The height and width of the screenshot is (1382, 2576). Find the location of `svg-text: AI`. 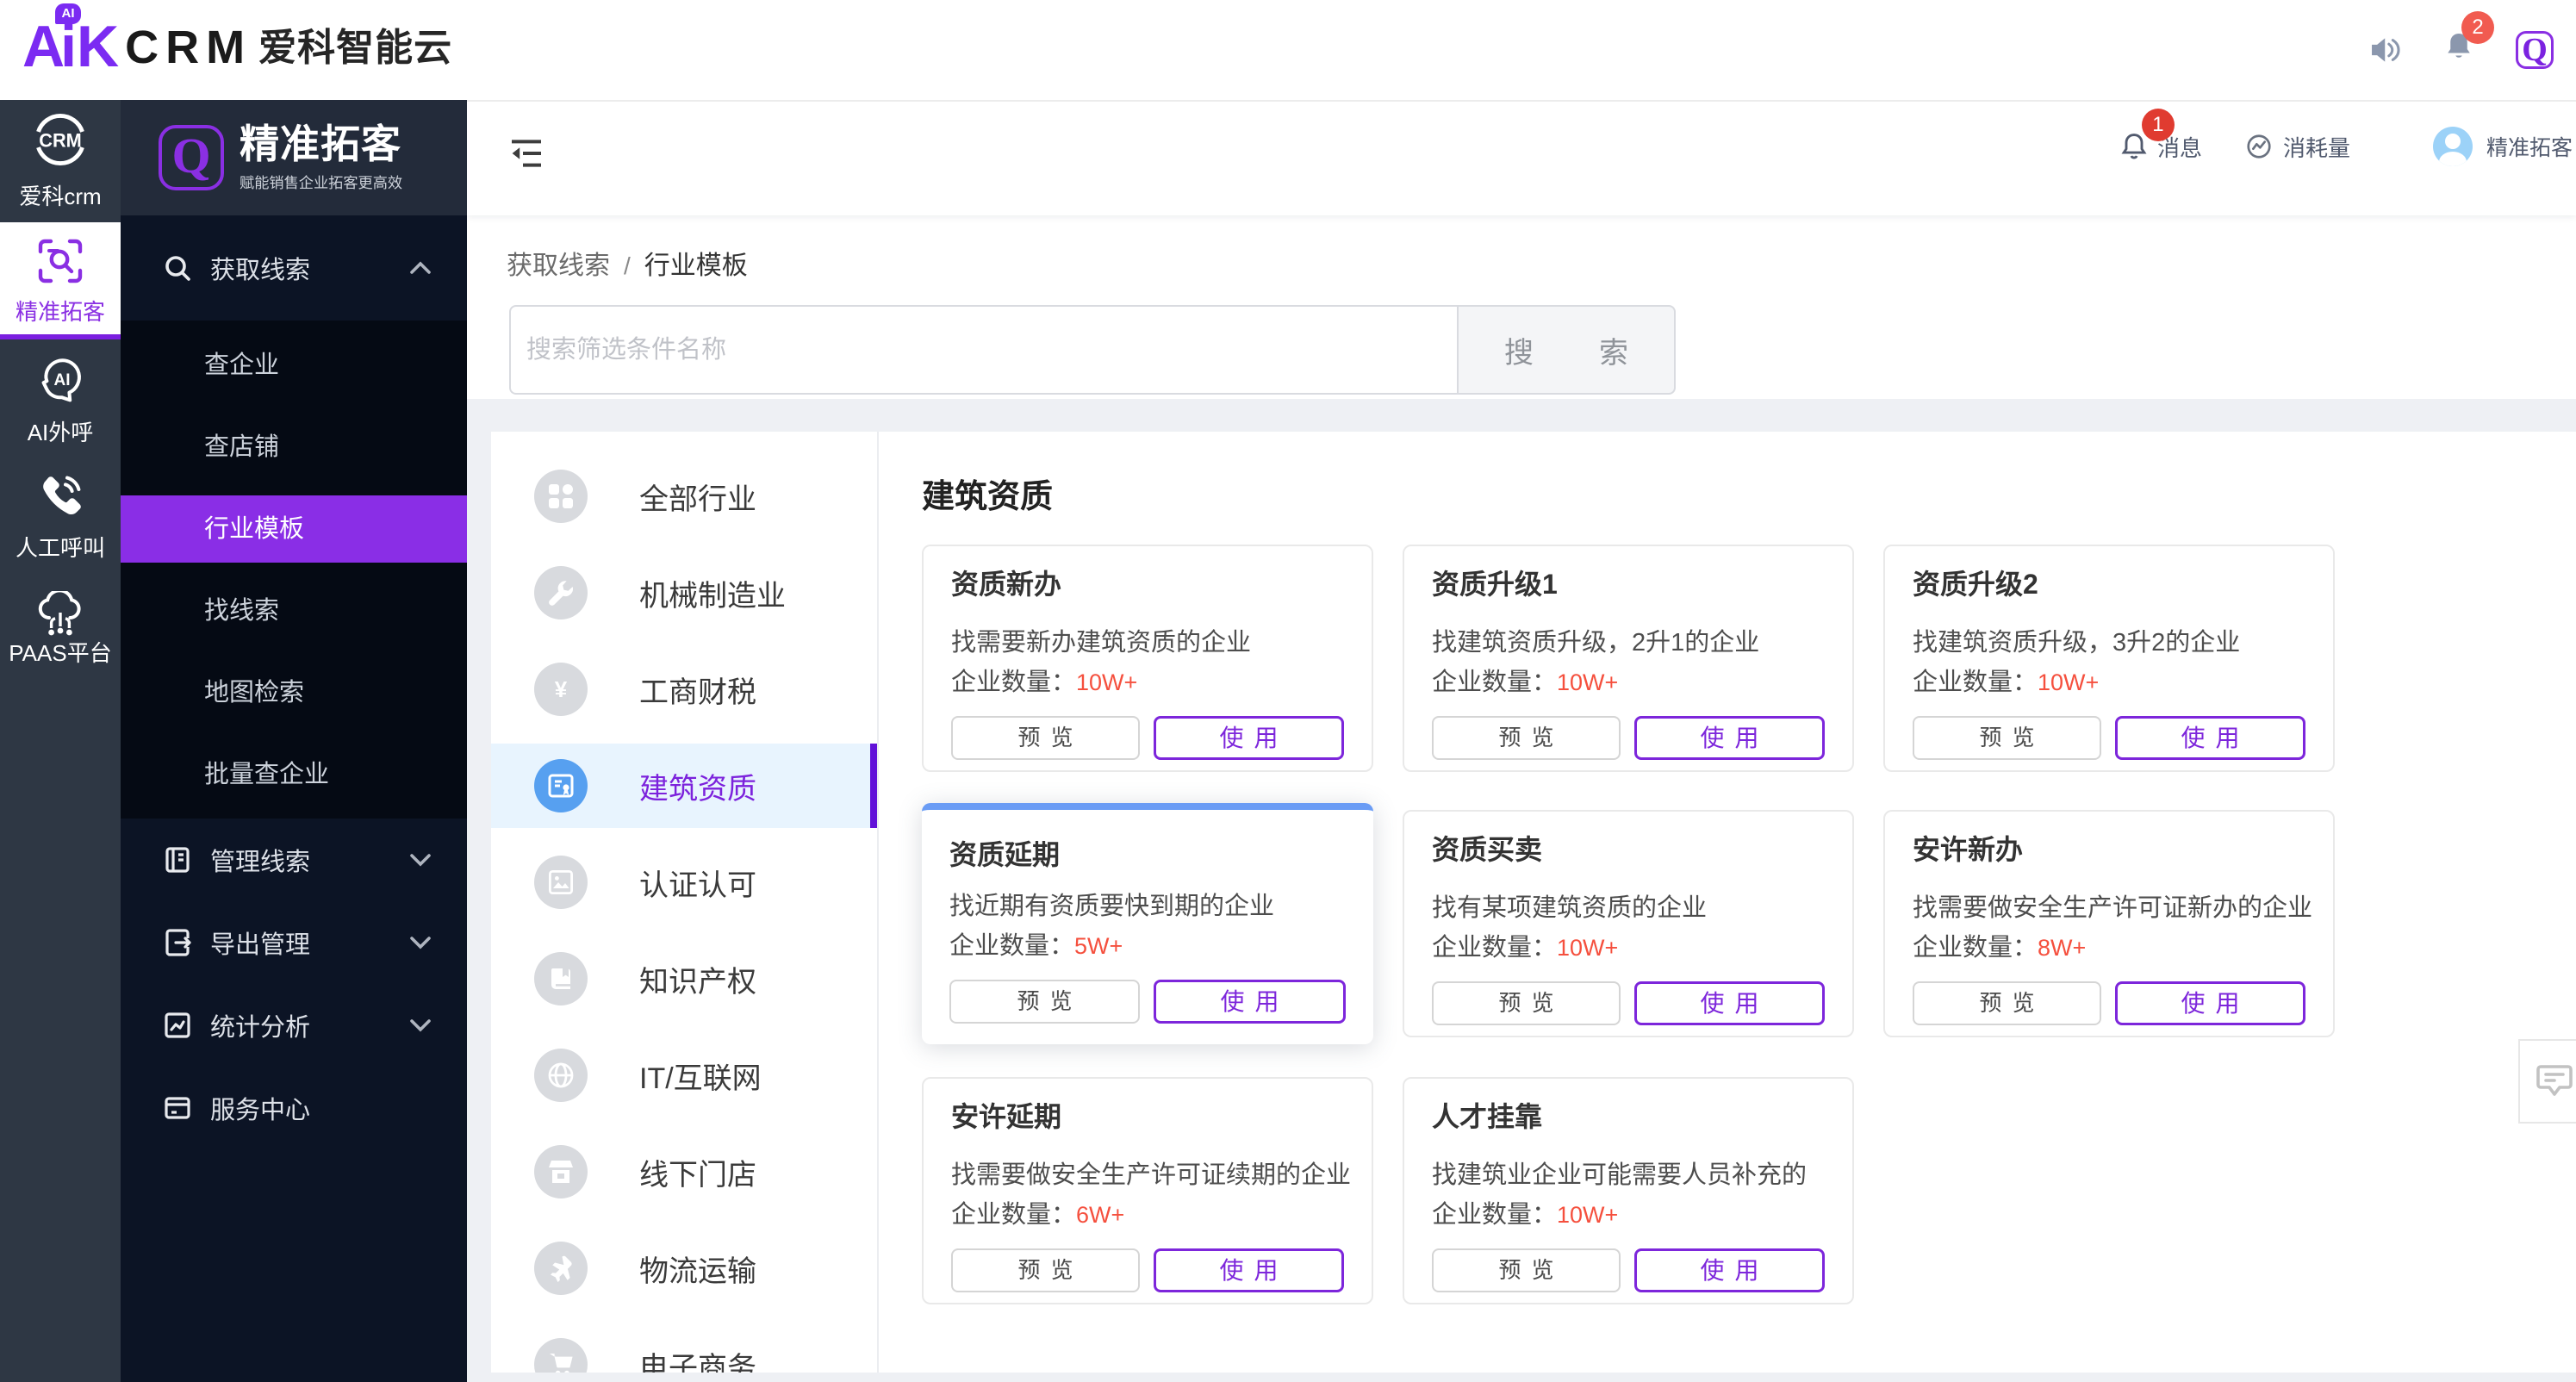

svg-text: AI is located at coordinates (63, 380).